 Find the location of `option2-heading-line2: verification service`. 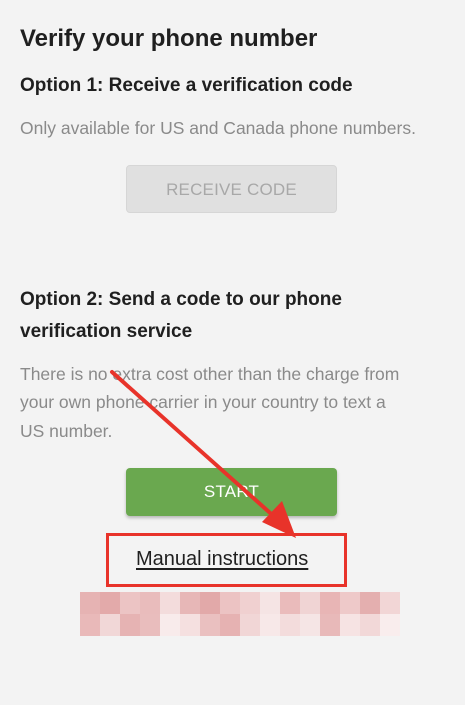

option2-heading-line2: verification service is located at coordinates (106, 331).